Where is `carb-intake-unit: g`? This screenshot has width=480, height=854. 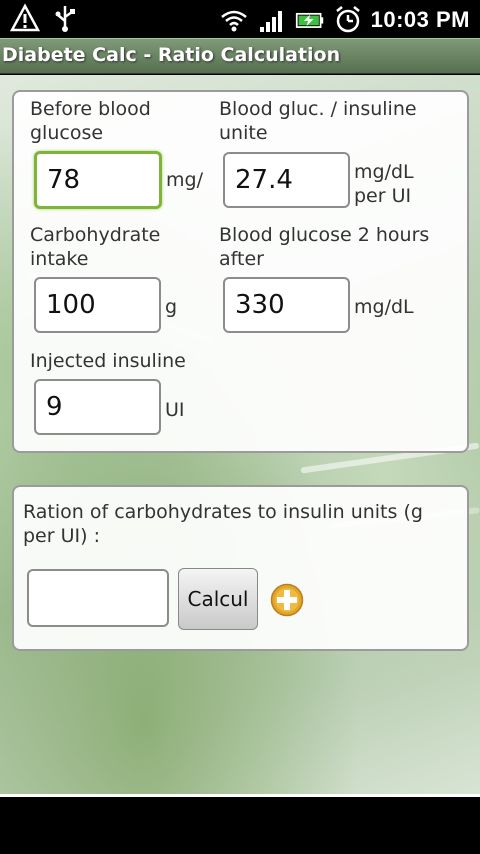 carb-intake-unit: g is located at coordinates (171, 307).